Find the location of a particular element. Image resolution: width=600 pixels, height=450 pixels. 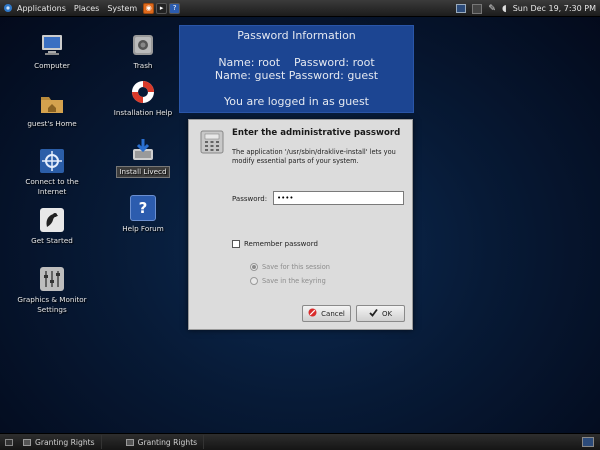

desktop-icon-label: Installation Help is located at coordinates (143, 112).